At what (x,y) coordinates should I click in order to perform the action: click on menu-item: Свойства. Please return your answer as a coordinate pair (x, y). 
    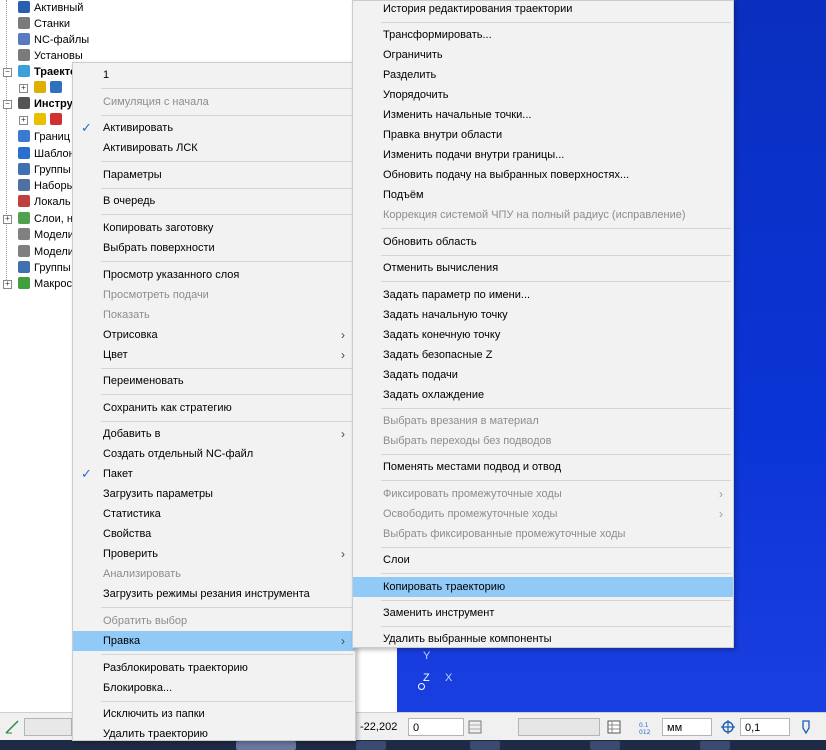
    Looking at the image, I should click on (214, 534).